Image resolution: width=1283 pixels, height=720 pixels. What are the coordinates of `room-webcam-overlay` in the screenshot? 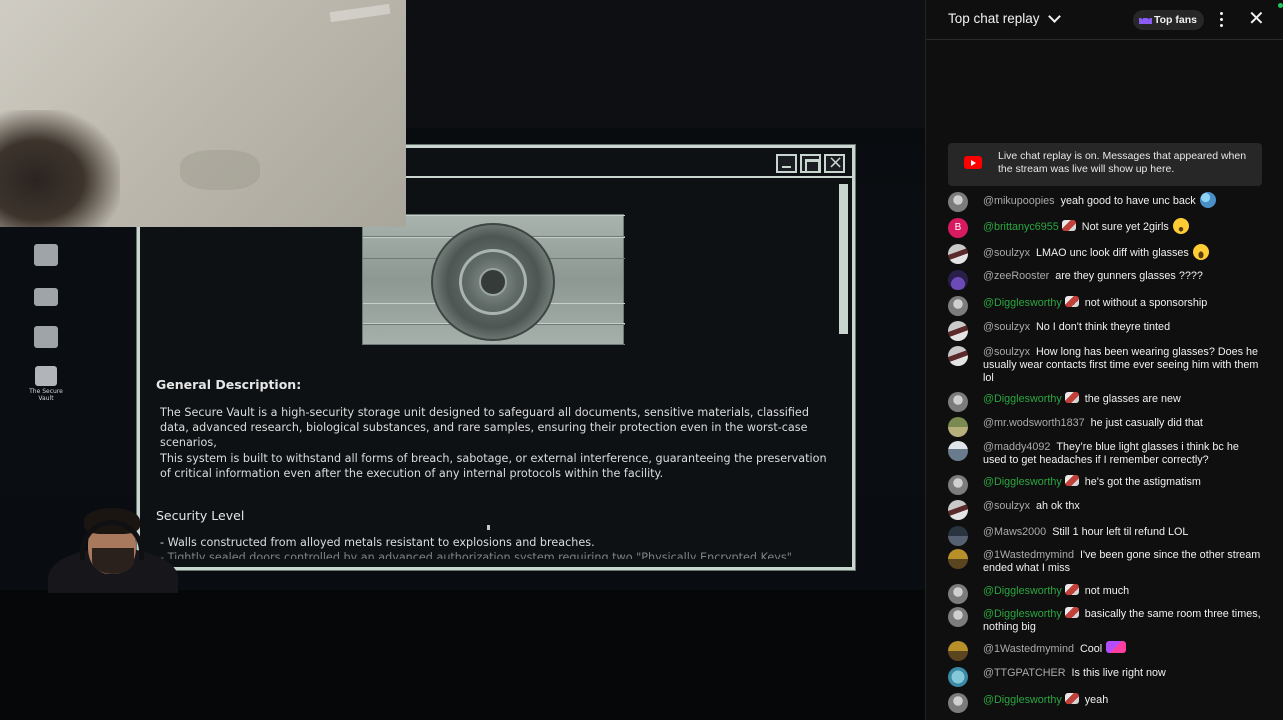 It's located at (203, 113).